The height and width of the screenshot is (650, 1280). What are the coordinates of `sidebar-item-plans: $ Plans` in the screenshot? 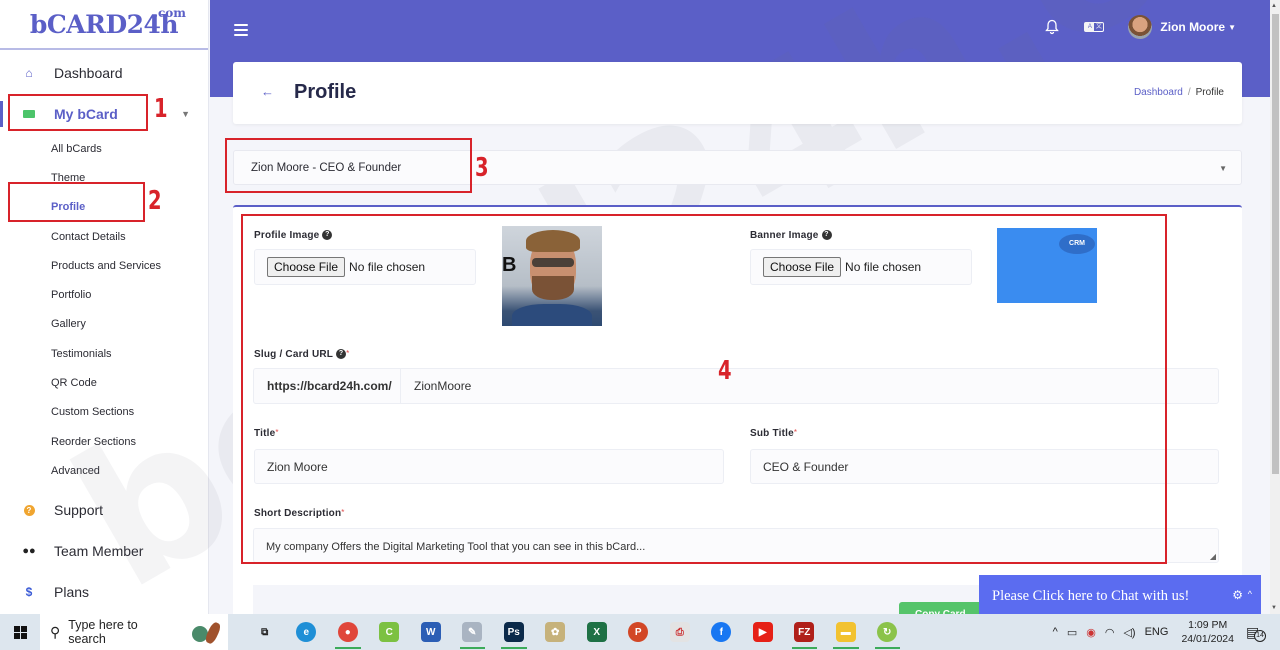 It's located at (104, 592).